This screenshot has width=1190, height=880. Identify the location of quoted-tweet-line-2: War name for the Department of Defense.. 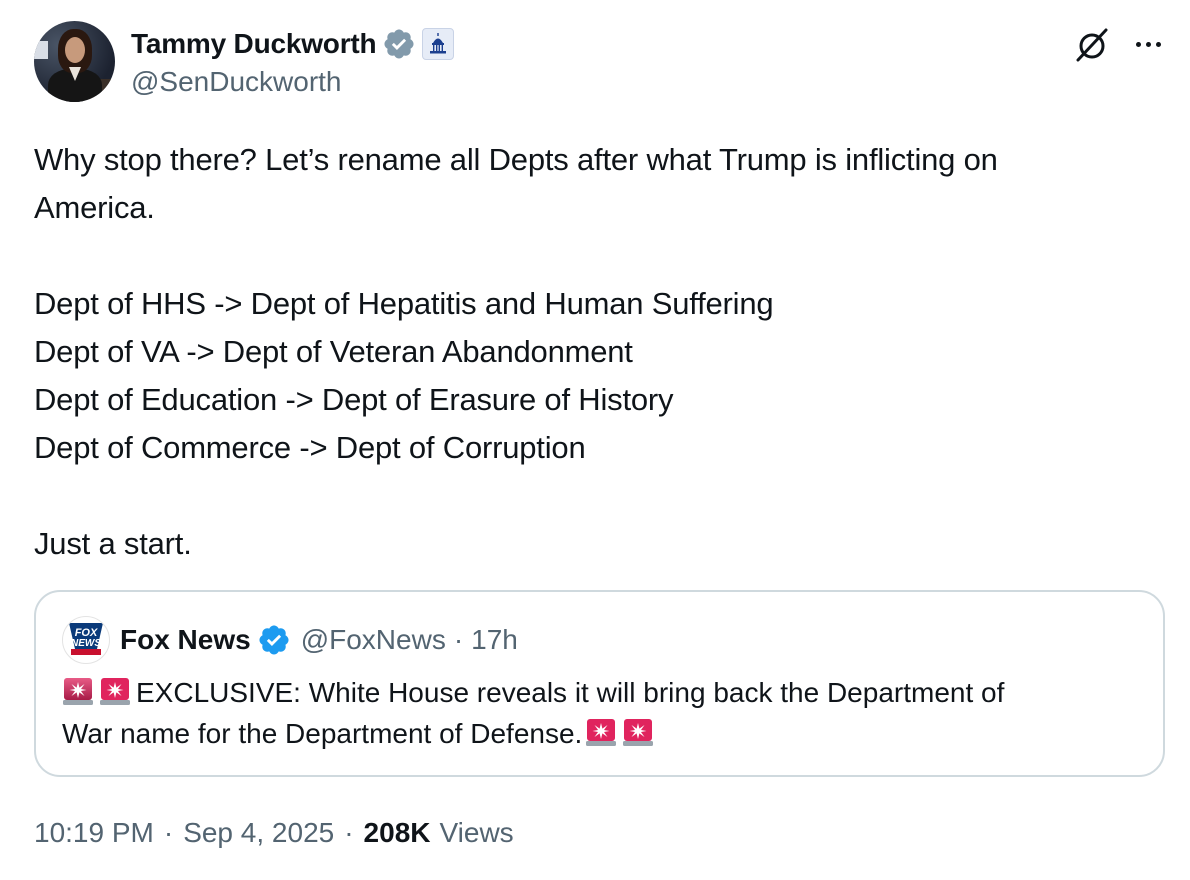
(322, 733).